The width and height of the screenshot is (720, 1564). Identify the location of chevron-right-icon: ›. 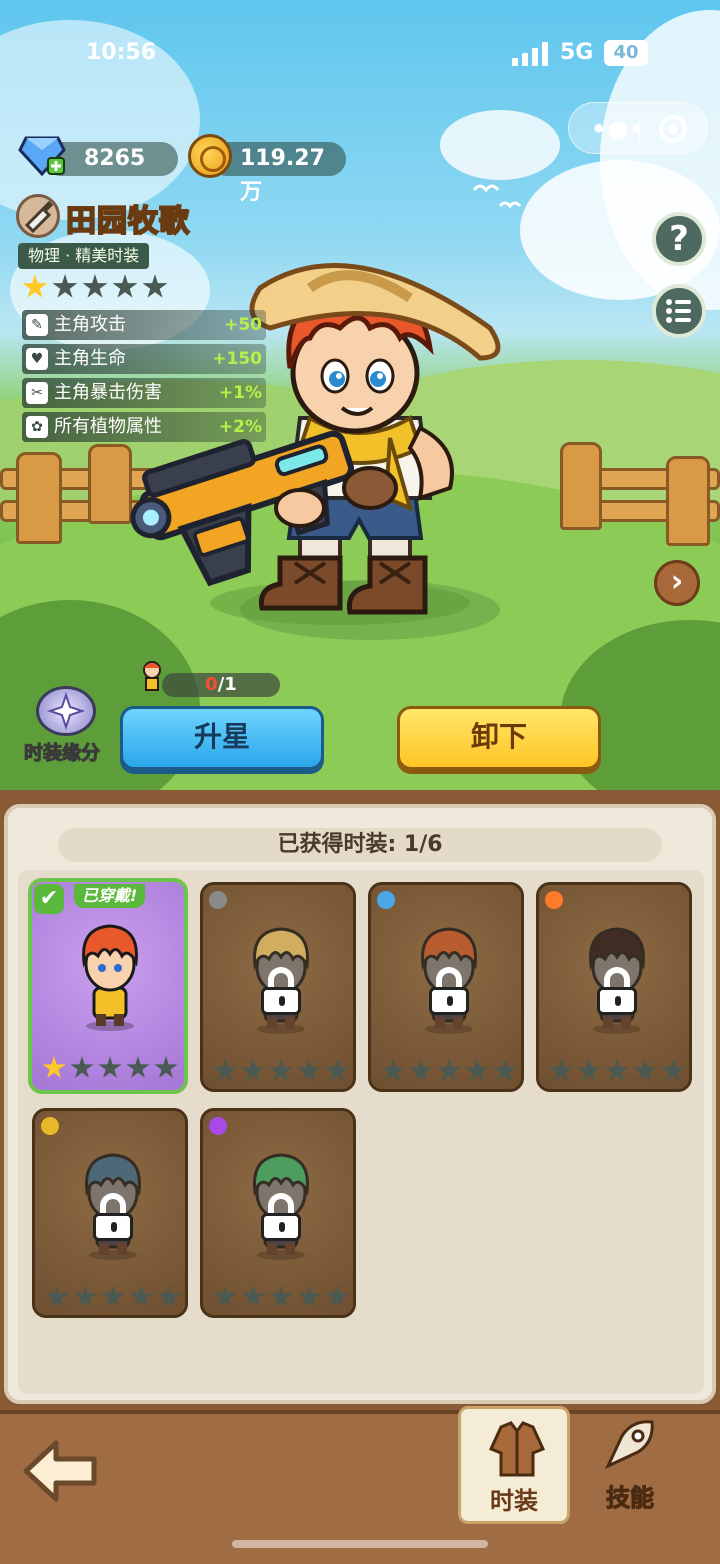
(677, 581).